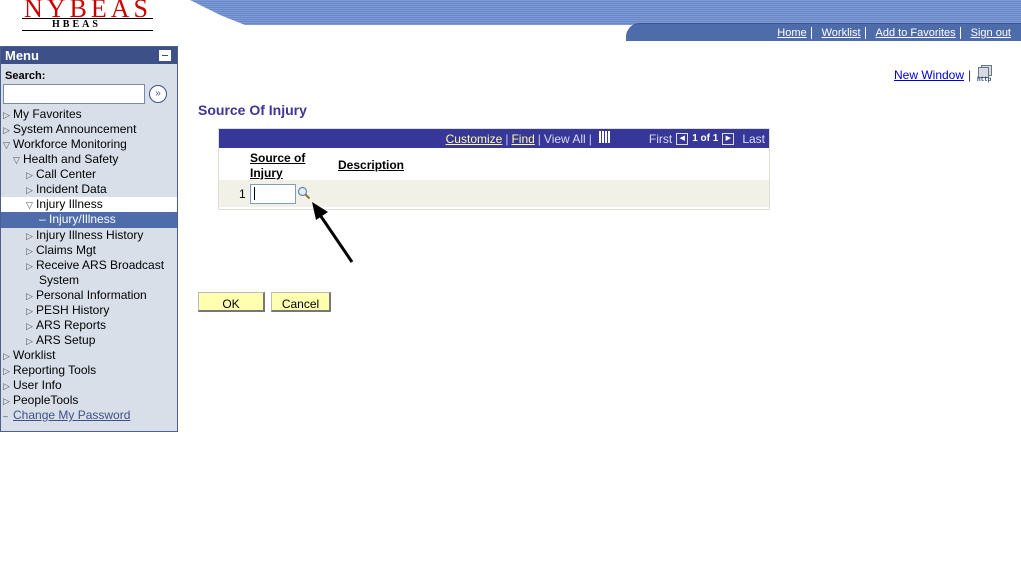  I want to click on column-header-source-of-injury: Source of Injury, so click(282, 166).